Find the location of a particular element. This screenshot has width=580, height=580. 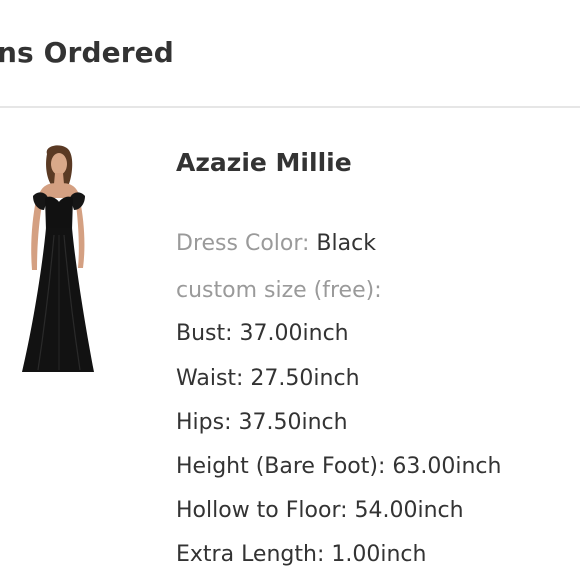

section-title: ns Ordered is located at coordinates (87, 52).